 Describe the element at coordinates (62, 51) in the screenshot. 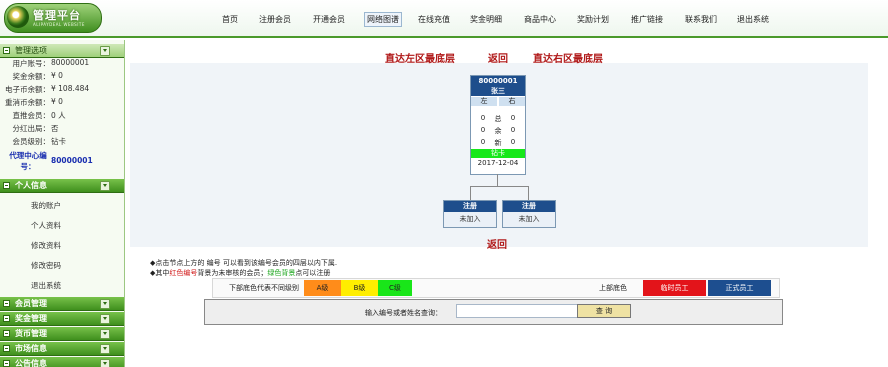

I see `sidebar-section-admin-options: 管理选项` at that location.